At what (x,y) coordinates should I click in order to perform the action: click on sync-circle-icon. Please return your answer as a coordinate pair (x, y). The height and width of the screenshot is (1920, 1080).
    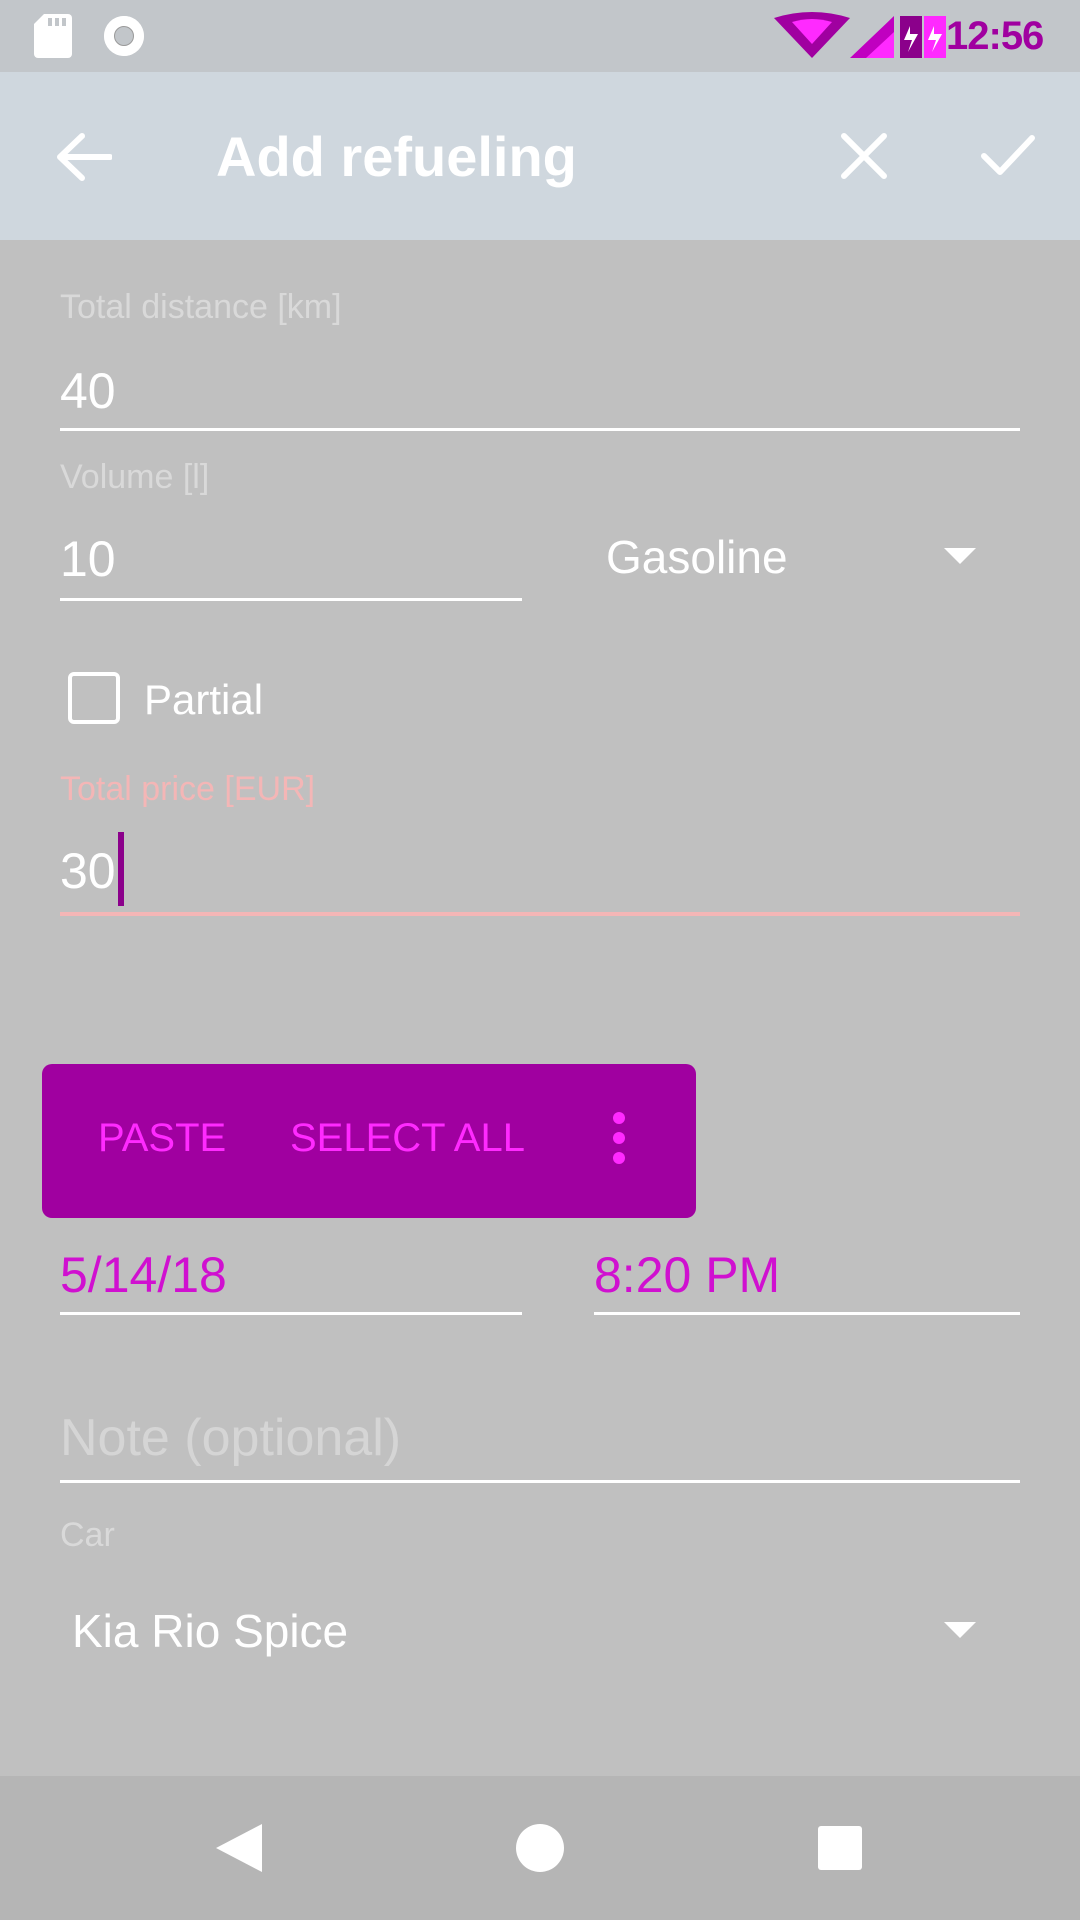
    Looking at the image, I should click on (124, 36).